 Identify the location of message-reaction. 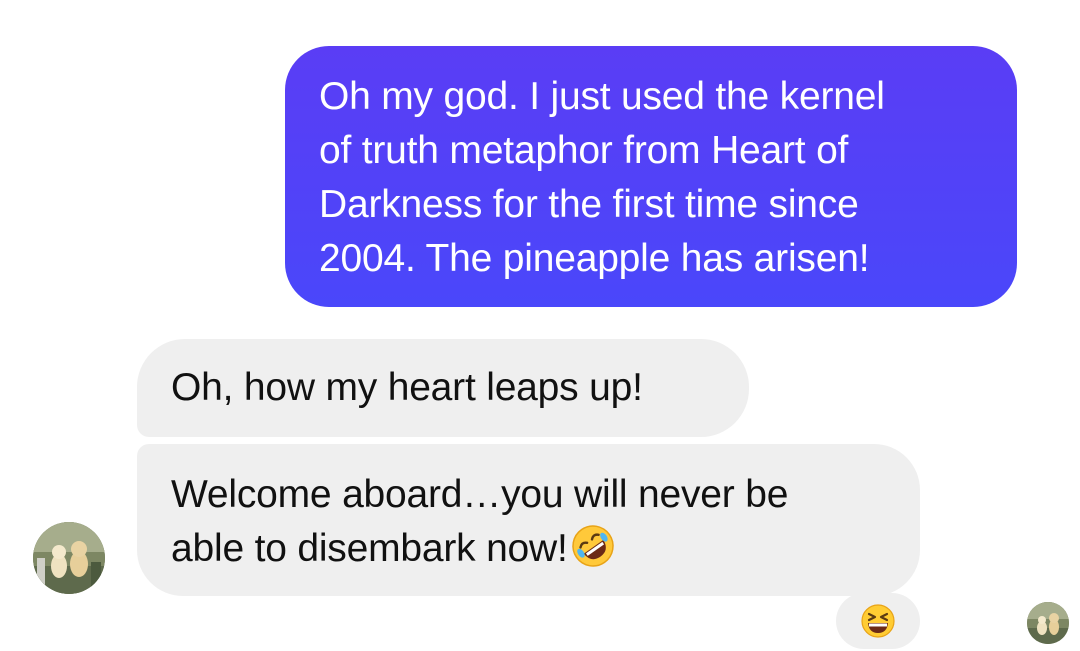
(878, 621).